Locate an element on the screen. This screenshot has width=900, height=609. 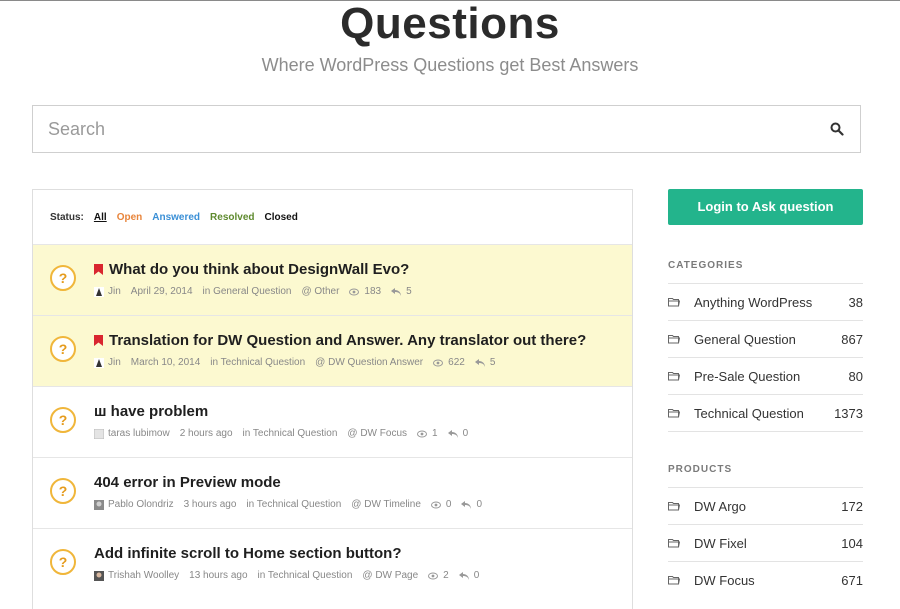
question-title: 404 error in Preview mode is located at coordinates (187, 482).